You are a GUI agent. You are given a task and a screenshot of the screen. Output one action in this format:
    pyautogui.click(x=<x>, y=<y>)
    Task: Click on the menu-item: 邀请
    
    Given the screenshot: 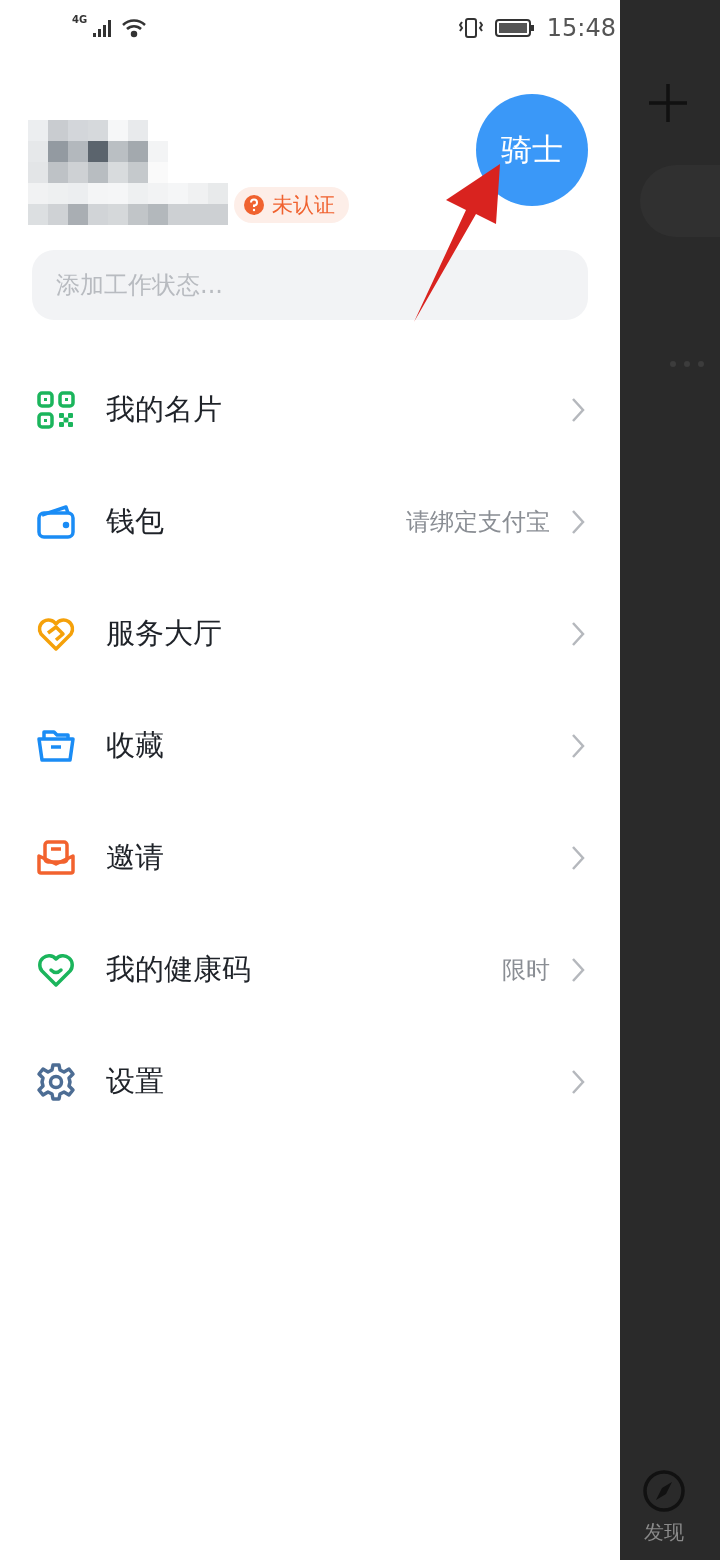 What is the action you would take?
    pyautogui.click(x=310, y=858)
    